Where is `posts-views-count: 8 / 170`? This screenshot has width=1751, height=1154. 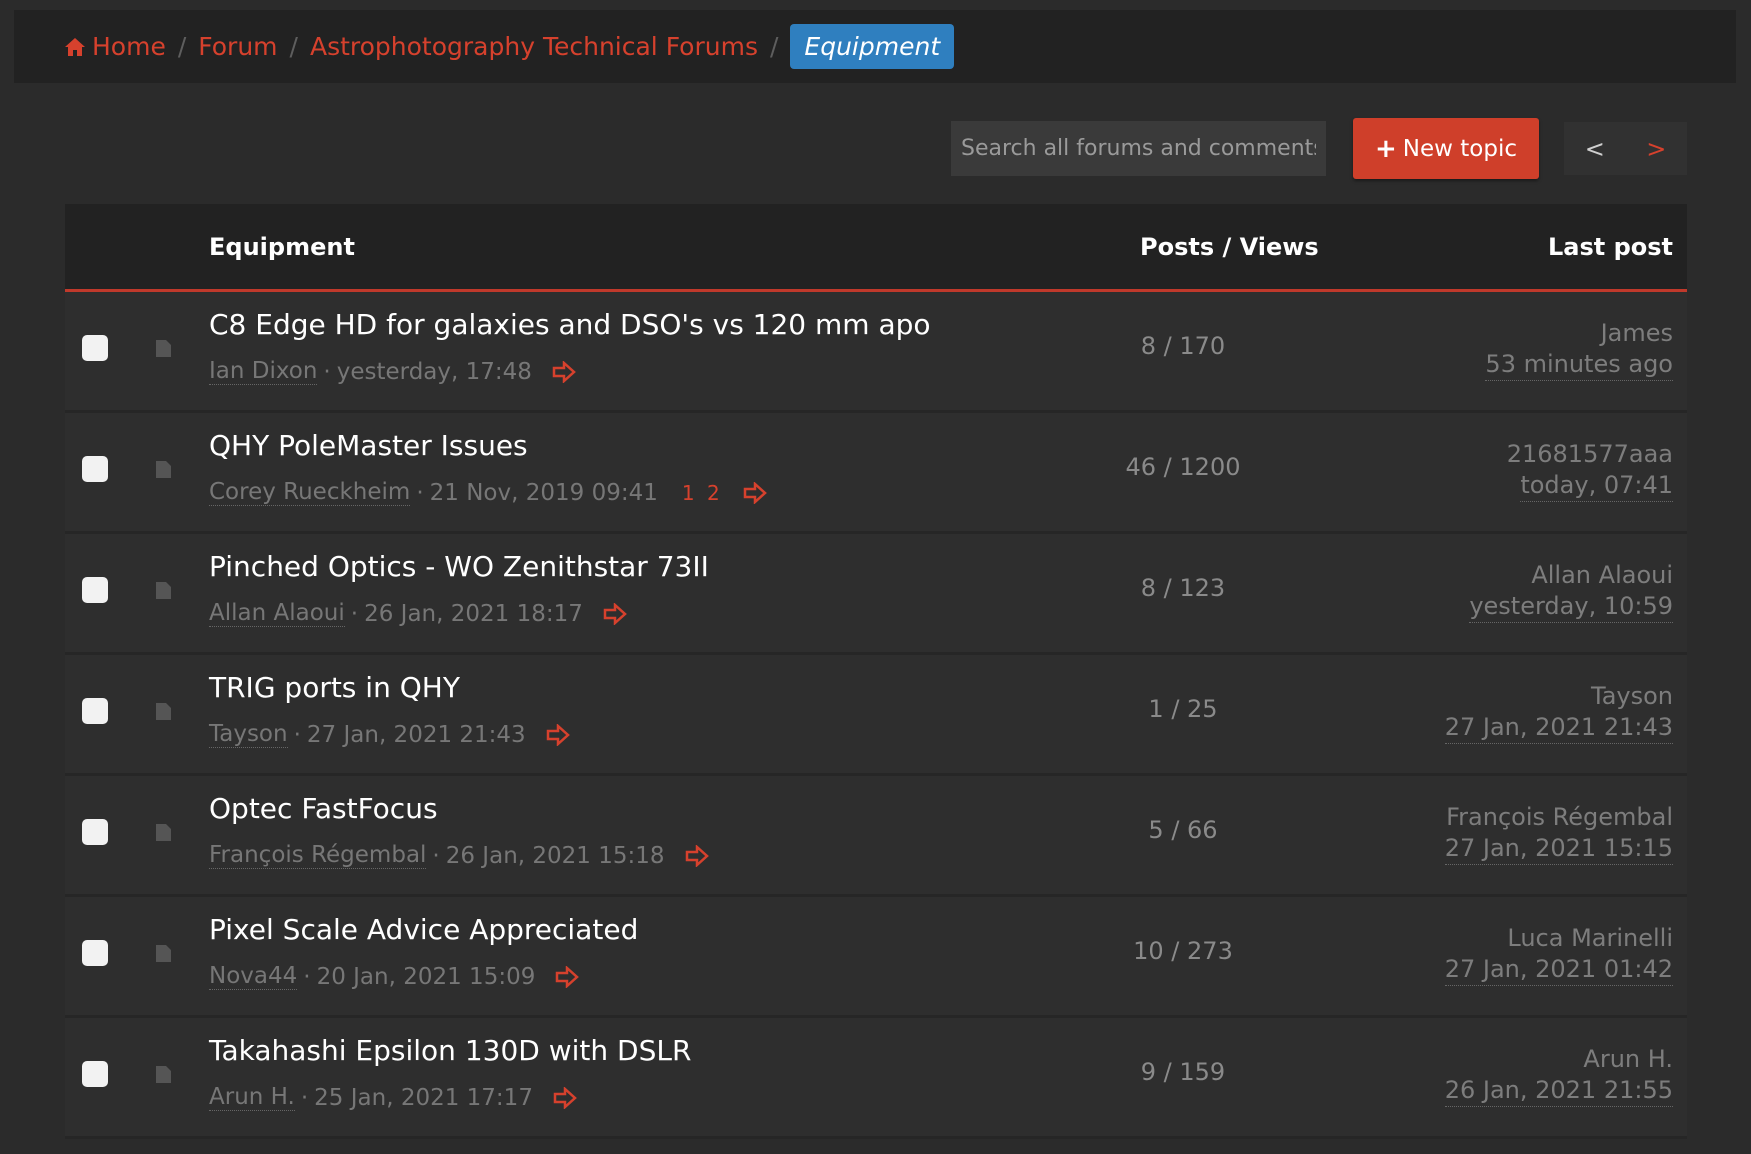
posts-views-count: 8 / 170 is located at coordinates (1183, 346).